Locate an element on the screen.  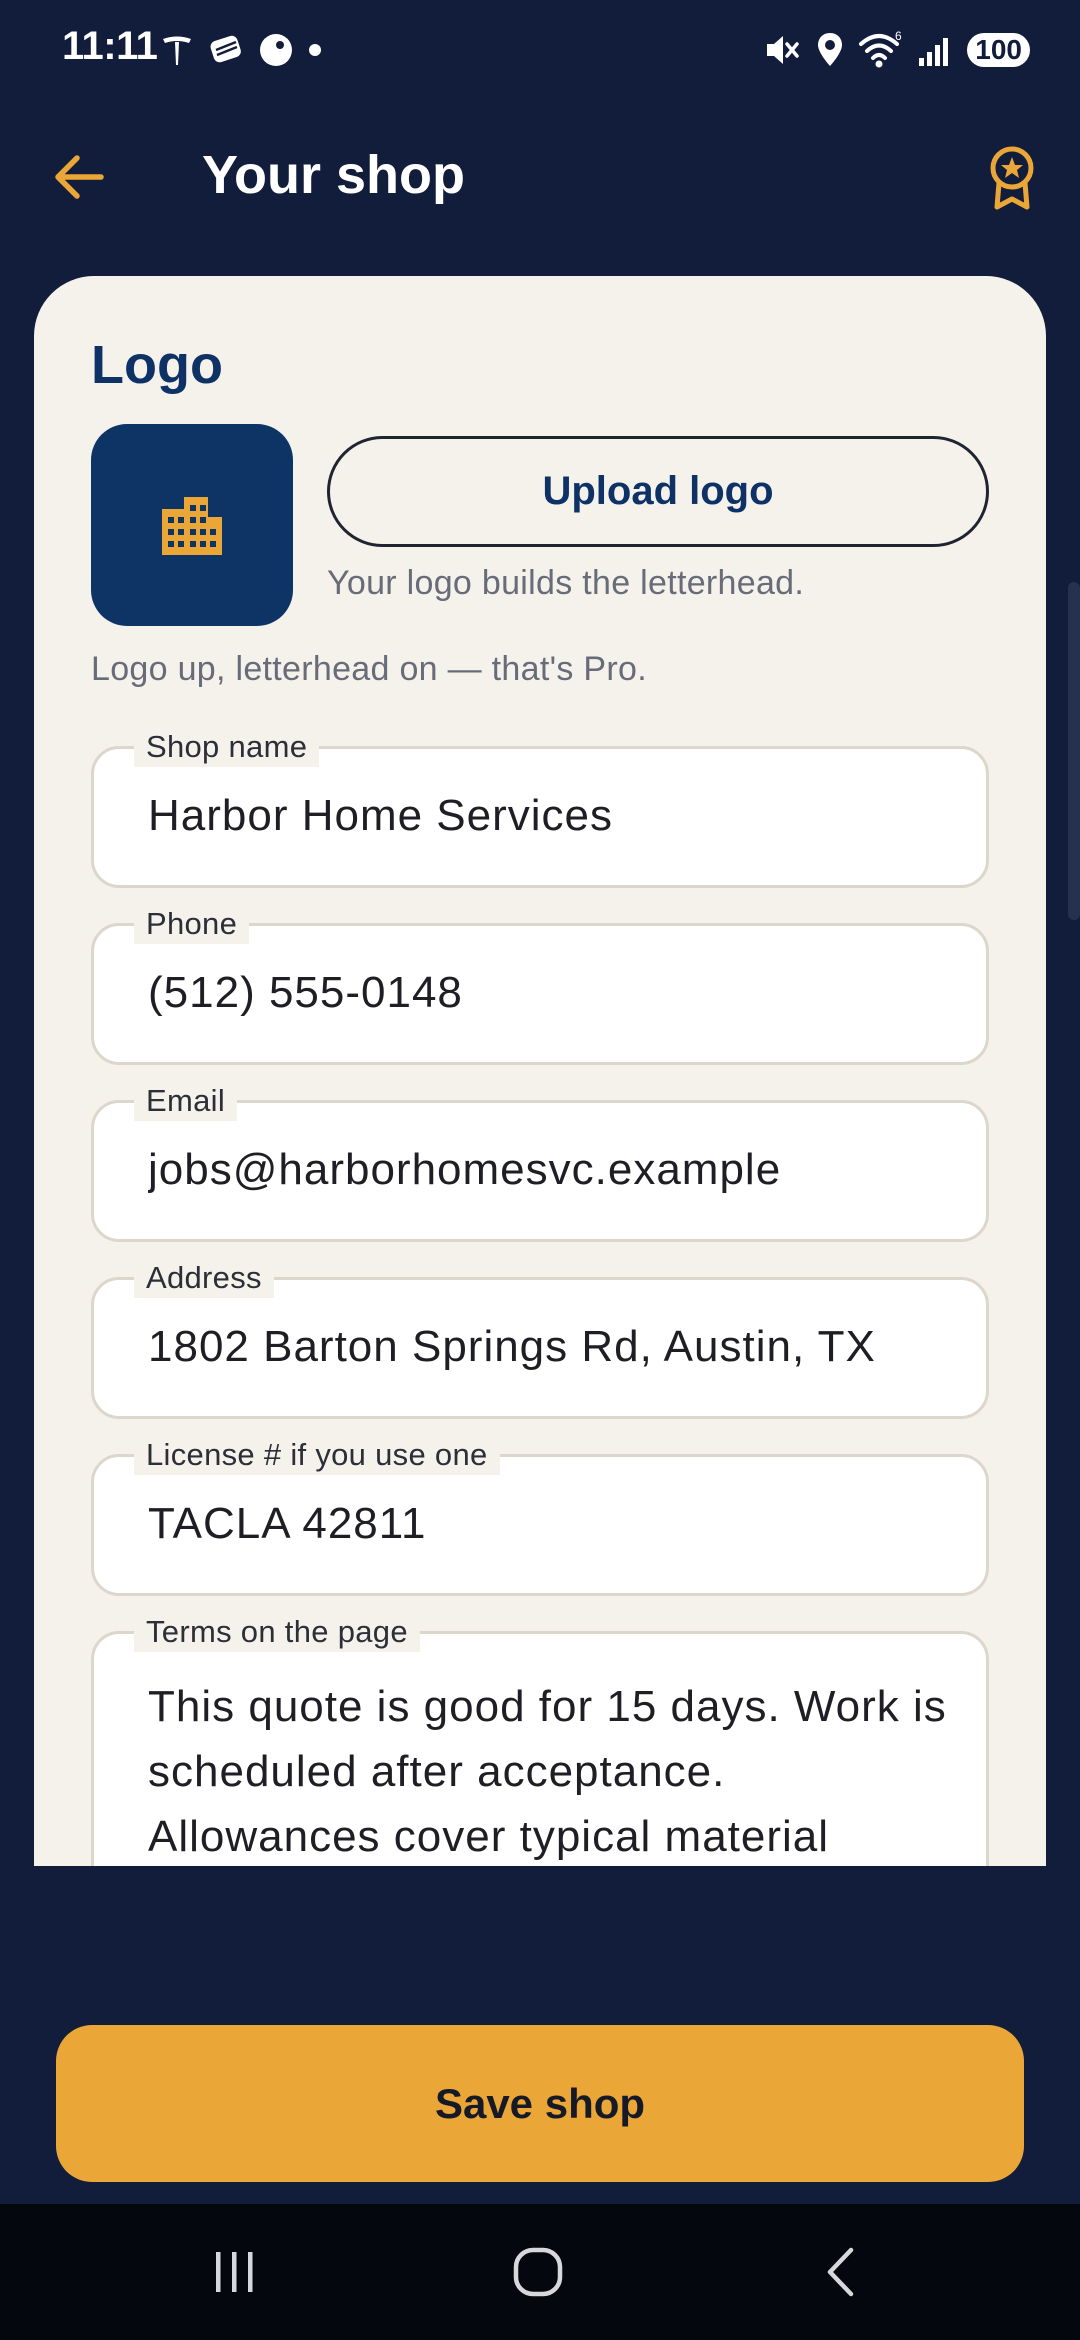
field-label: License # if you use one is located at coordinates (317, 1456).